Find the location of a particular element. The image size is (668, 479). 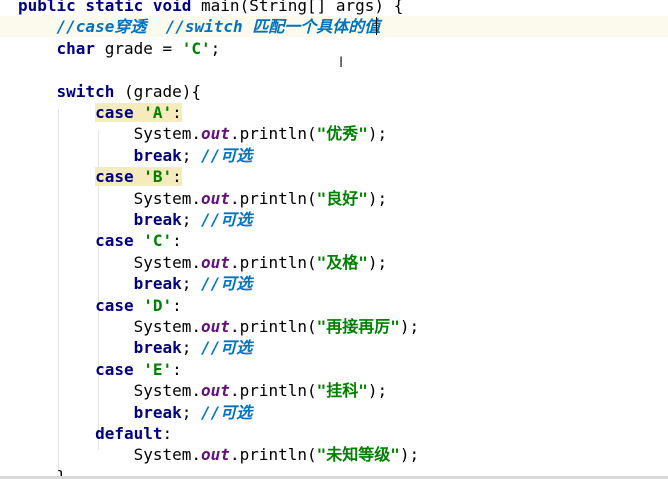

code-line: public static void main(String[] args) { is located at coordinates (334, 8).